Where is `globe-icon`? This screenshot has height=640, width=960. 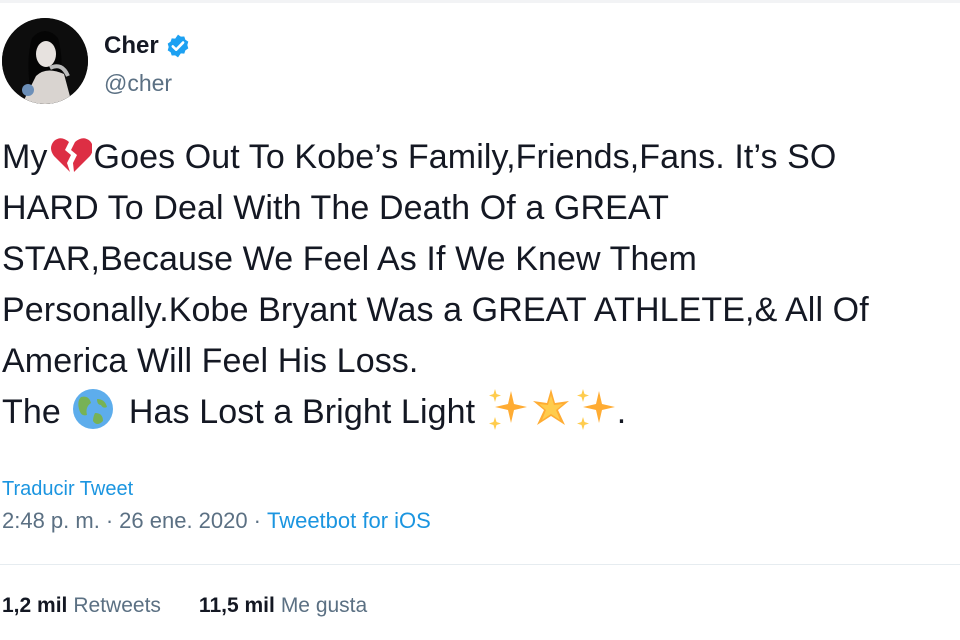
globe-icon is located at coordinates (92, 409).